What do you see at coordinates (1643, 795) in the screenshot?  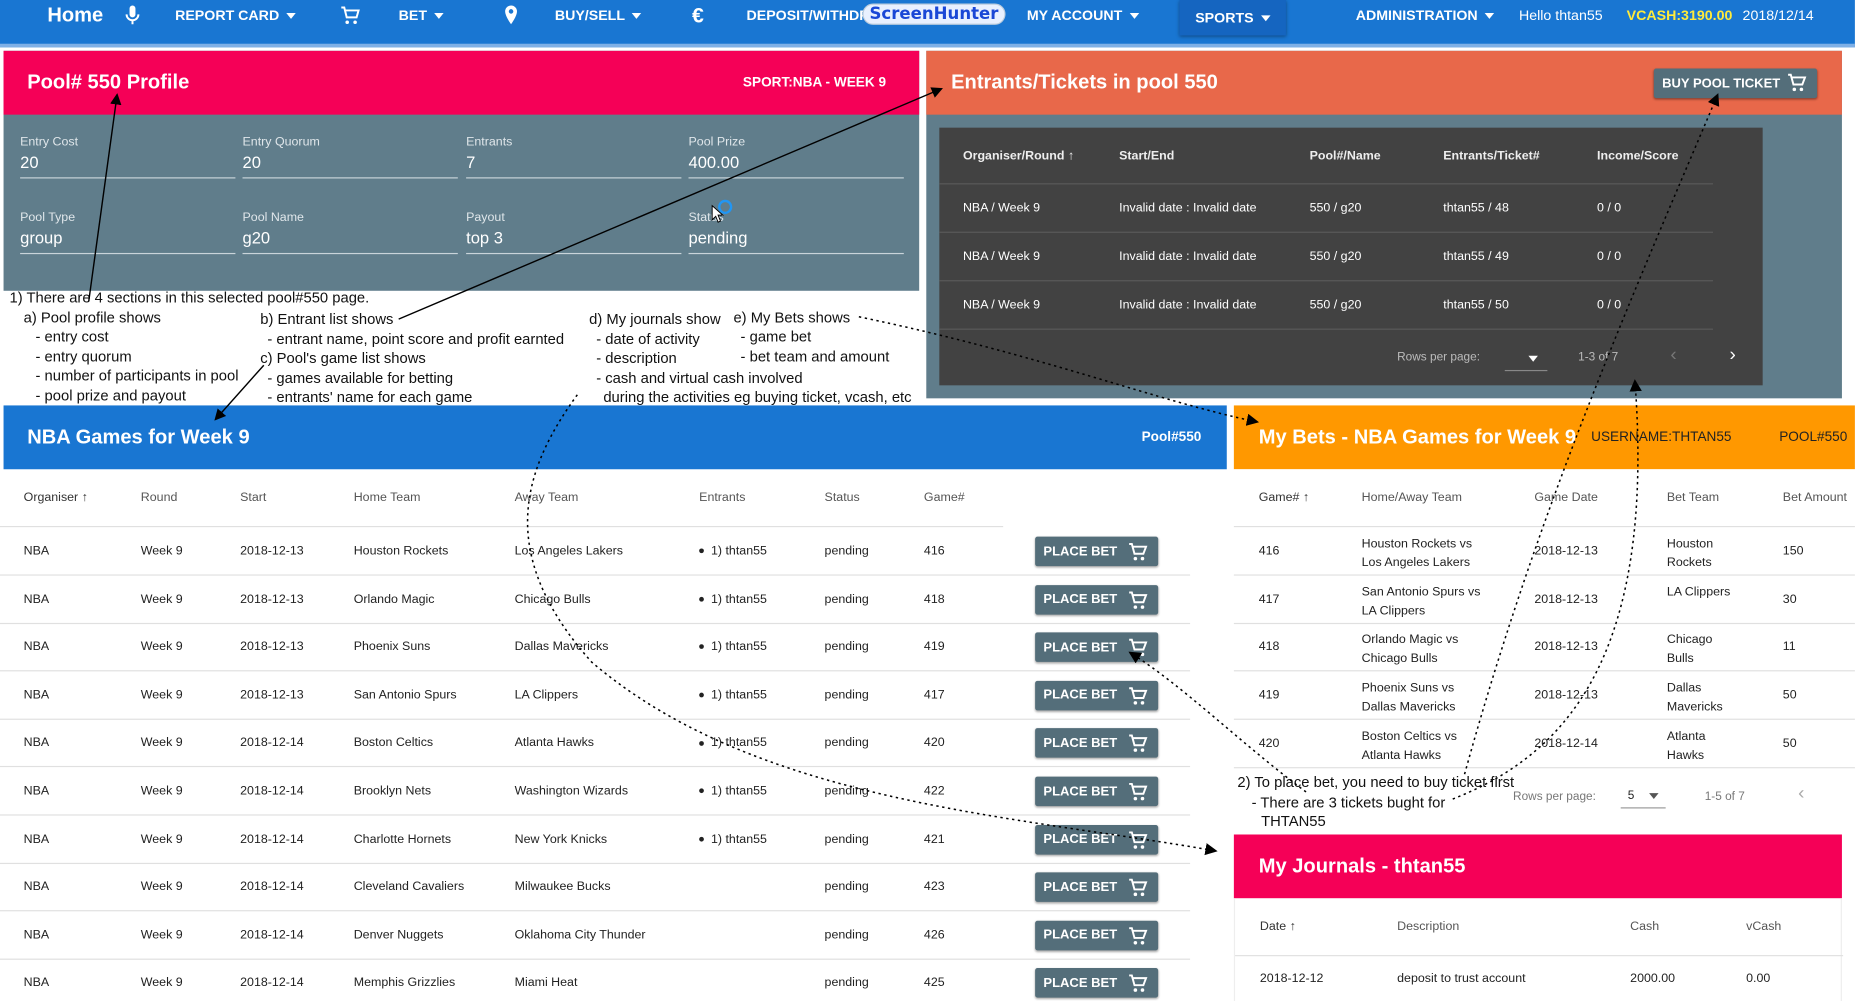 I see `rows-per-page-select: 5` at bounding box center [1643, 795].